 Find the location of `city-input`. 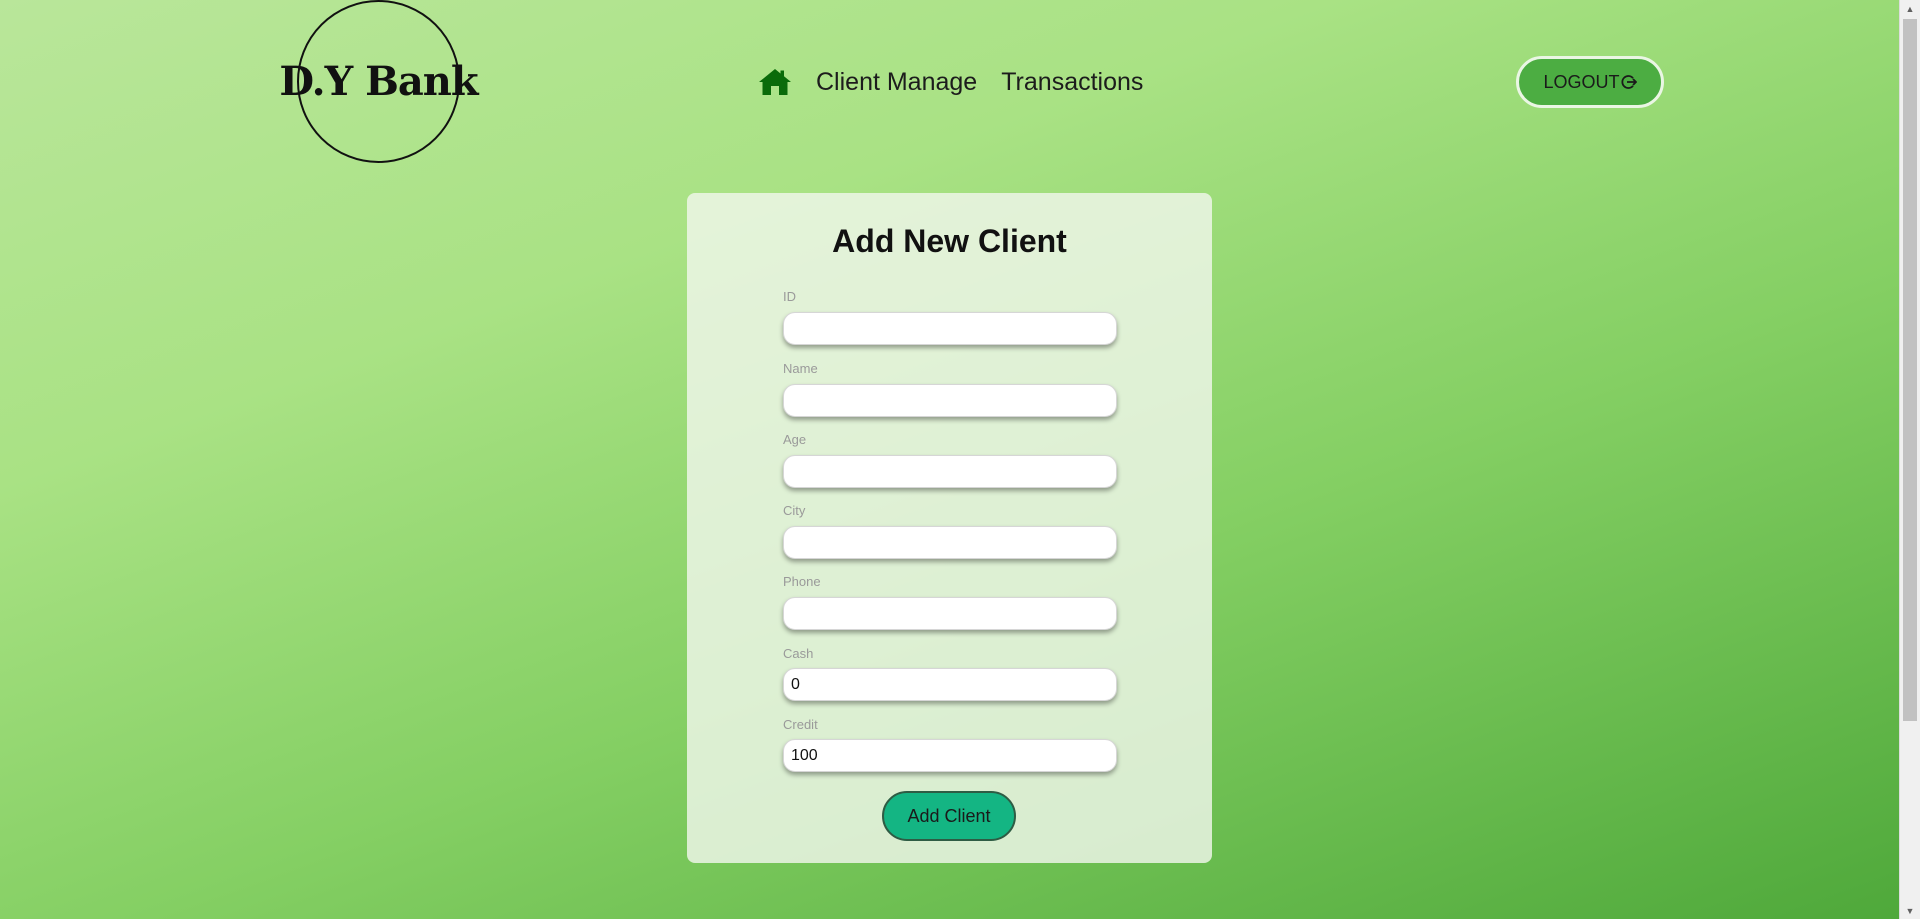

city-input is located at coordinates (950, 542).